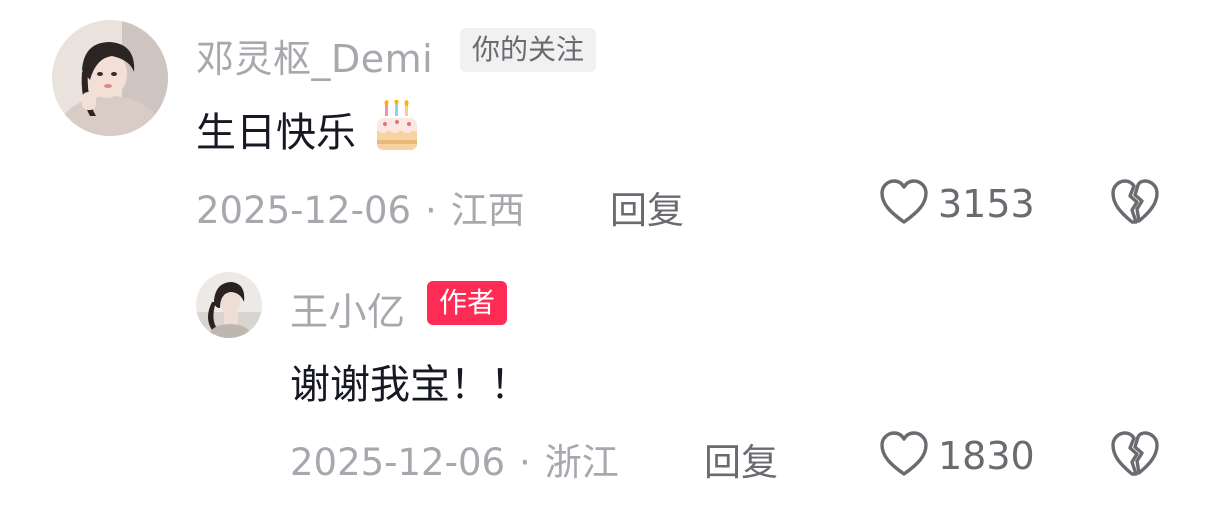  What do you see at coordinates (398, 462) in the screenshot?
I see `reply-date: 2025-12-06` at bounding box center [398, 462].